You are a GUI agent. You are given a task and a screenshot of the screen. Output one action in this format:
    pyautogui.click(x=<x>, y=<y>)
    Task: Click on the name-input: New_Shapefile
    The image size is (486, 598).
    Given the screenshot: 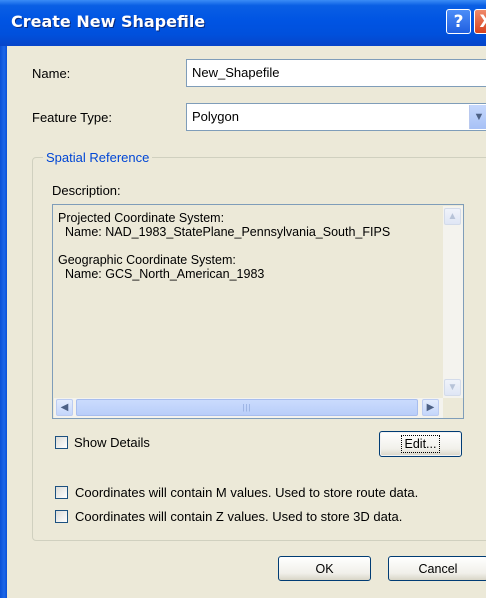 What is the action you would take?
    pyautogui.click(x=336, y=73)
    